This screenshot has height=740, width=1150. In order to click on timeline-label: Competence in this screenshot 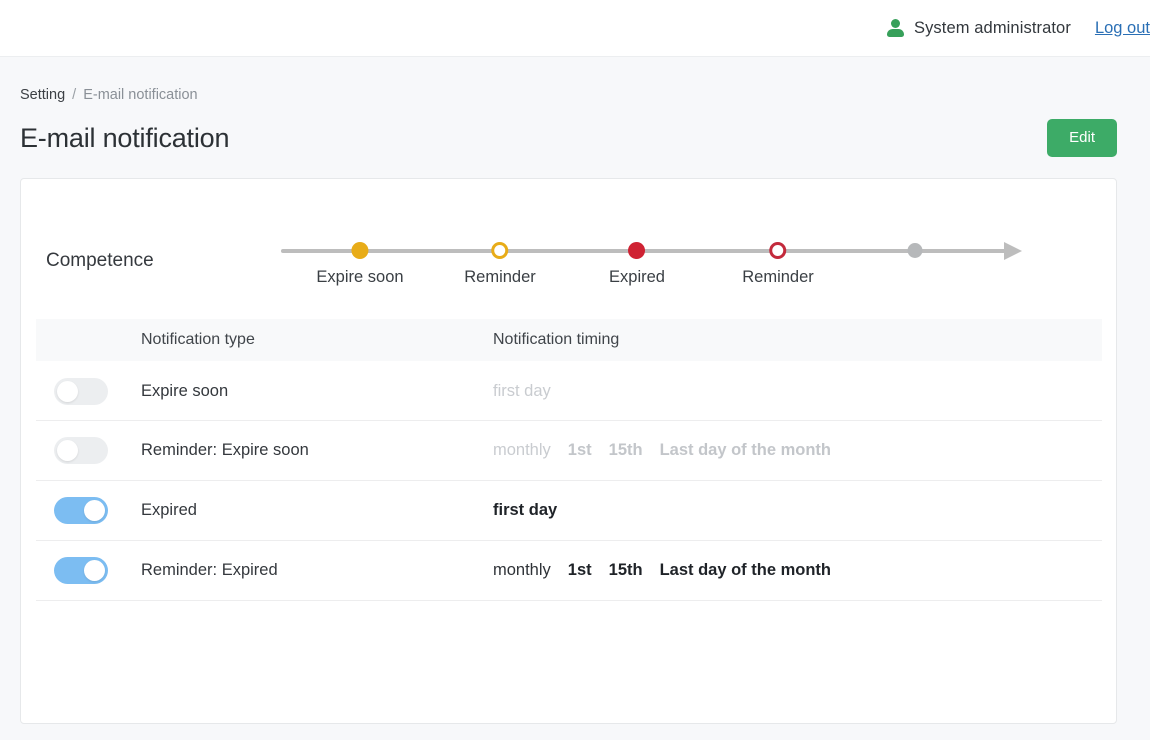, I will do `click(100, 260)`.